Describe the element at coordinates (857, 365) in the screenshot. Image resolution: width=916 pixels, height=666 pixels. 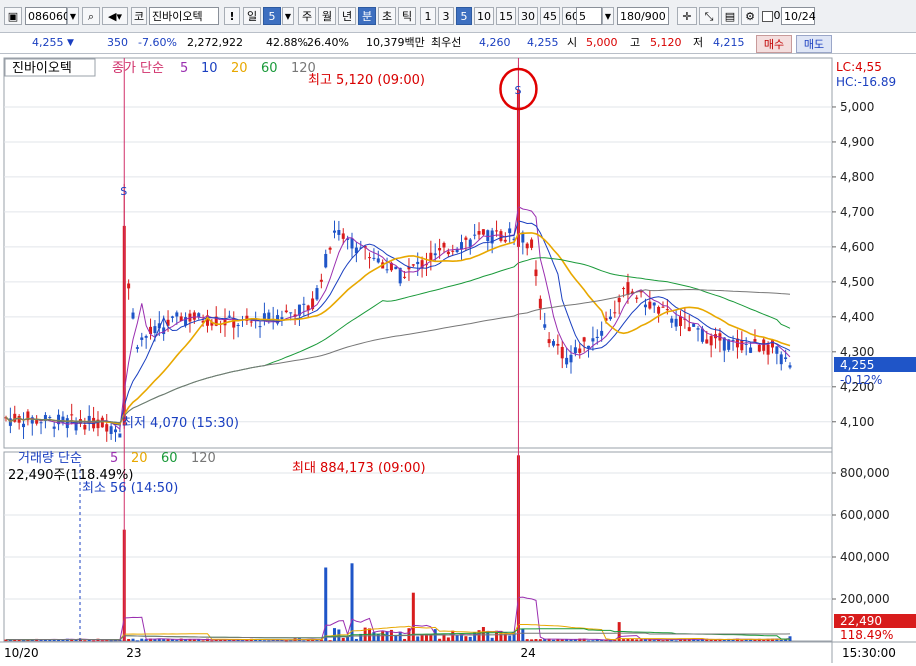
I see `current-price-marker-text: 4,255` at that location.